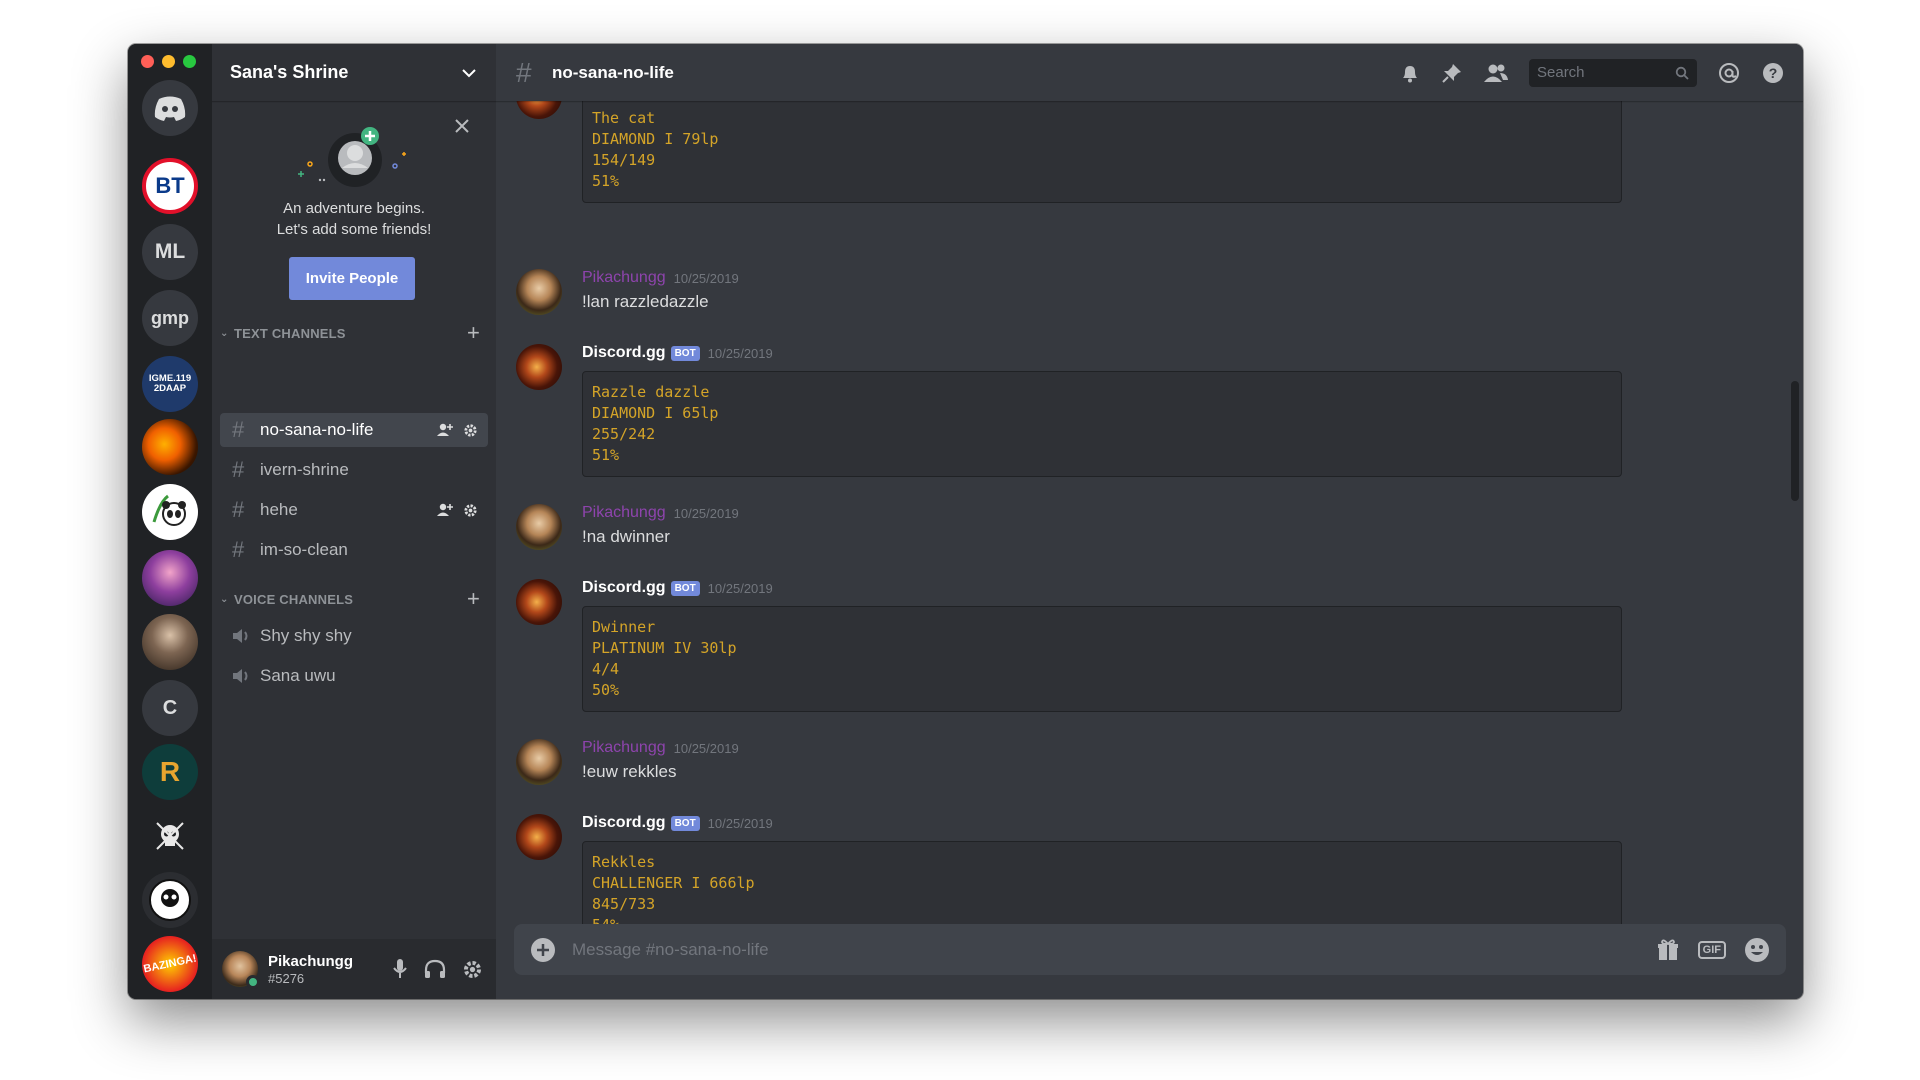 The width and height of the screenshot is (1920, 1080). What do you see at coordinates (352, 278) in the screenshot?
I see `invite-people-button: Invite People` at bounding box center [352, 278].